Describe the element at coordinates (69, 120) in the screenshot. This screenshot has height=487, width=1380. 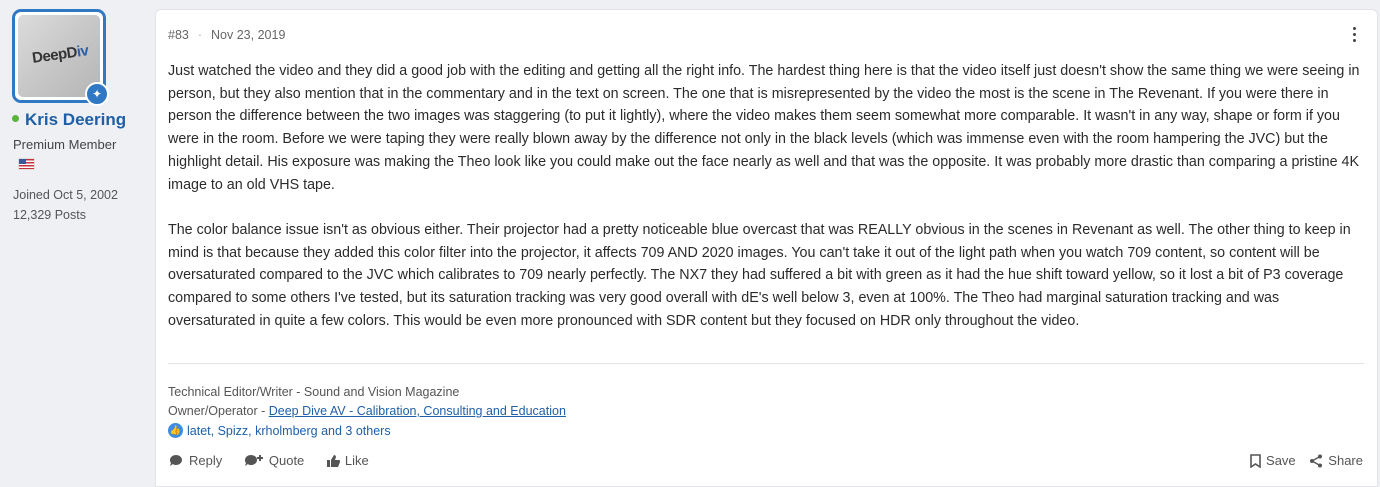
I see `username: Kris Deering` at that location.